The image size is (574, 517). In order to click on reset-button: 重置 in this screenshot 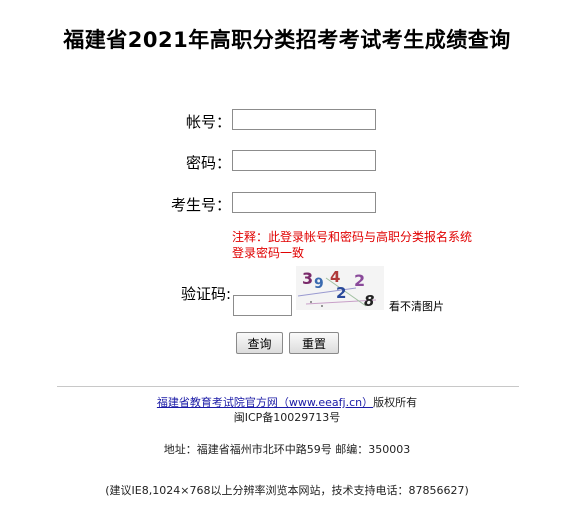, I will do `click(314, 343)`.